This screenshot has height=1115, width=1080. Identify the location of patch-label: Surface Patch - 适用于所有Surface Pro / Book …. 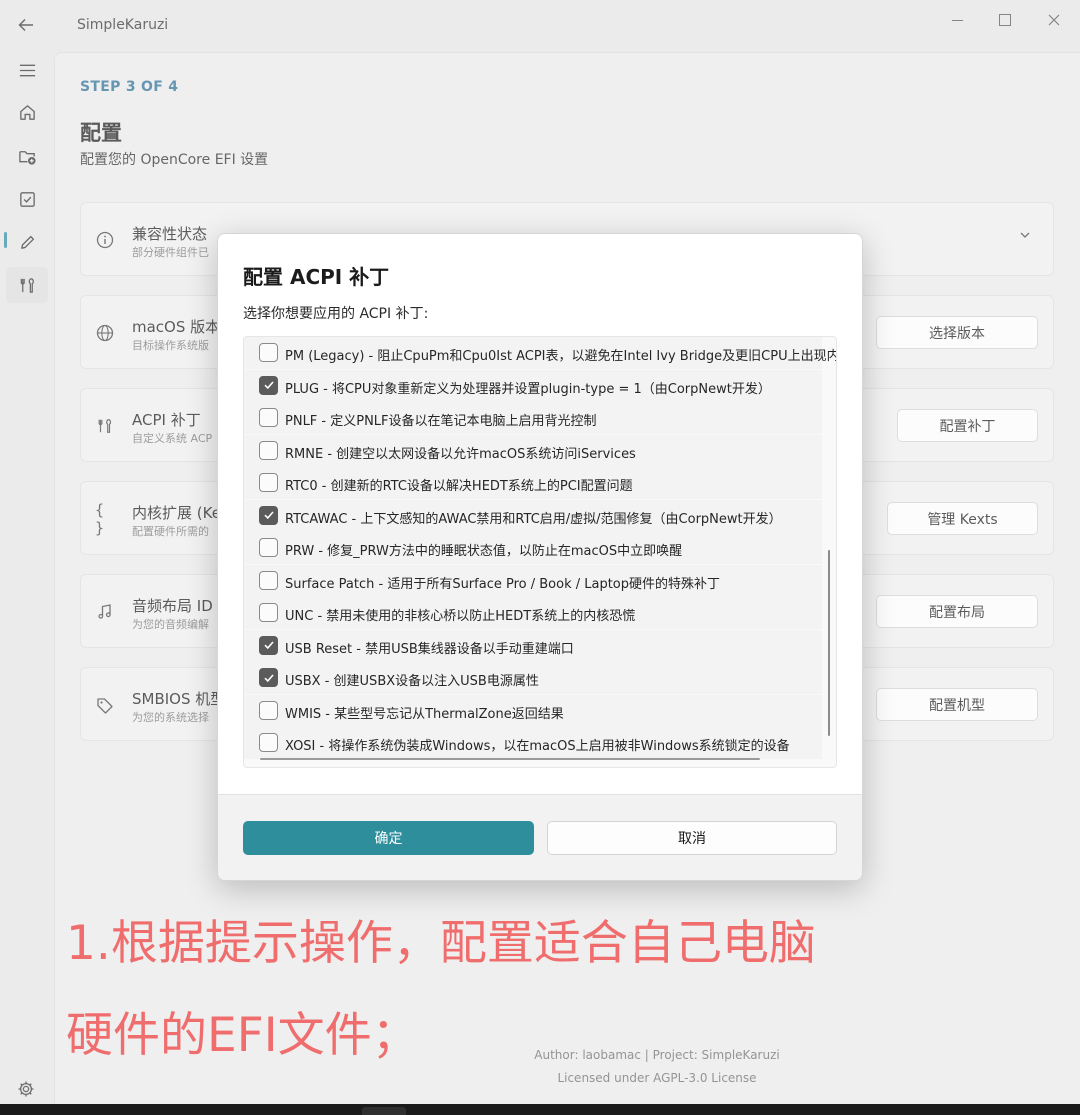
(503, 584).